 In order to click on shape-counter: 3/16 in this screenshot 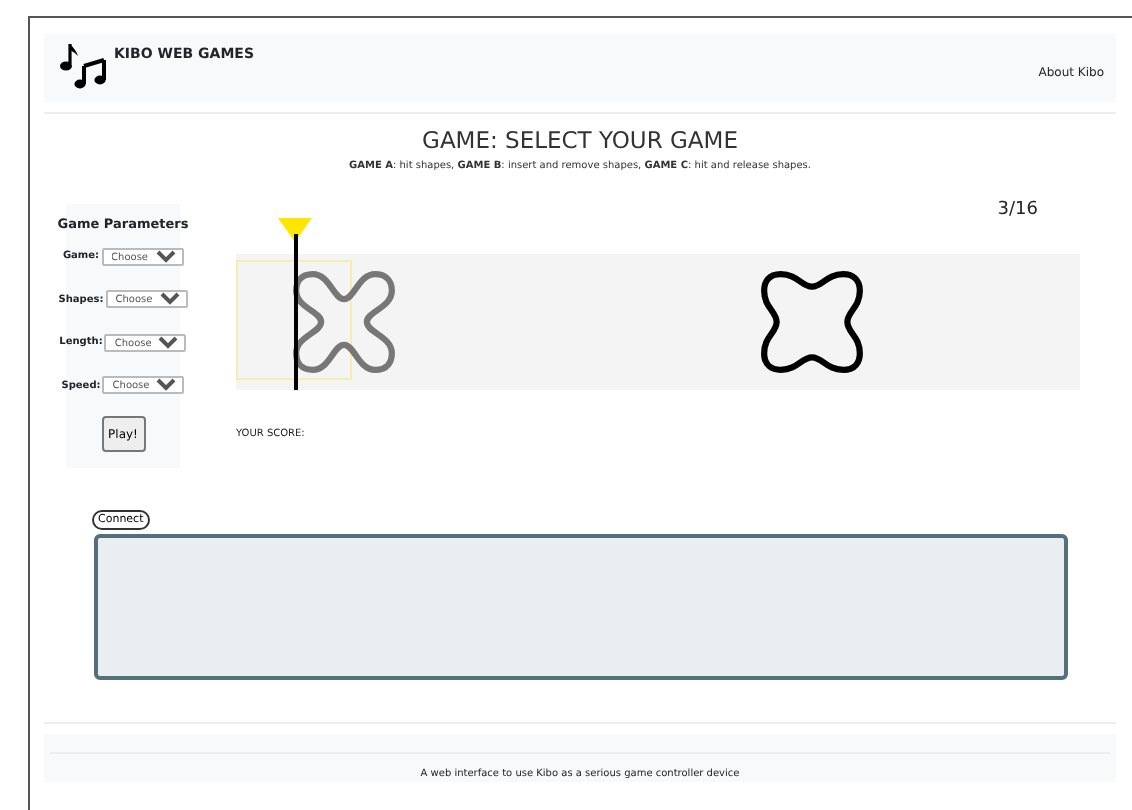, I will do `click(1017, 210)`.